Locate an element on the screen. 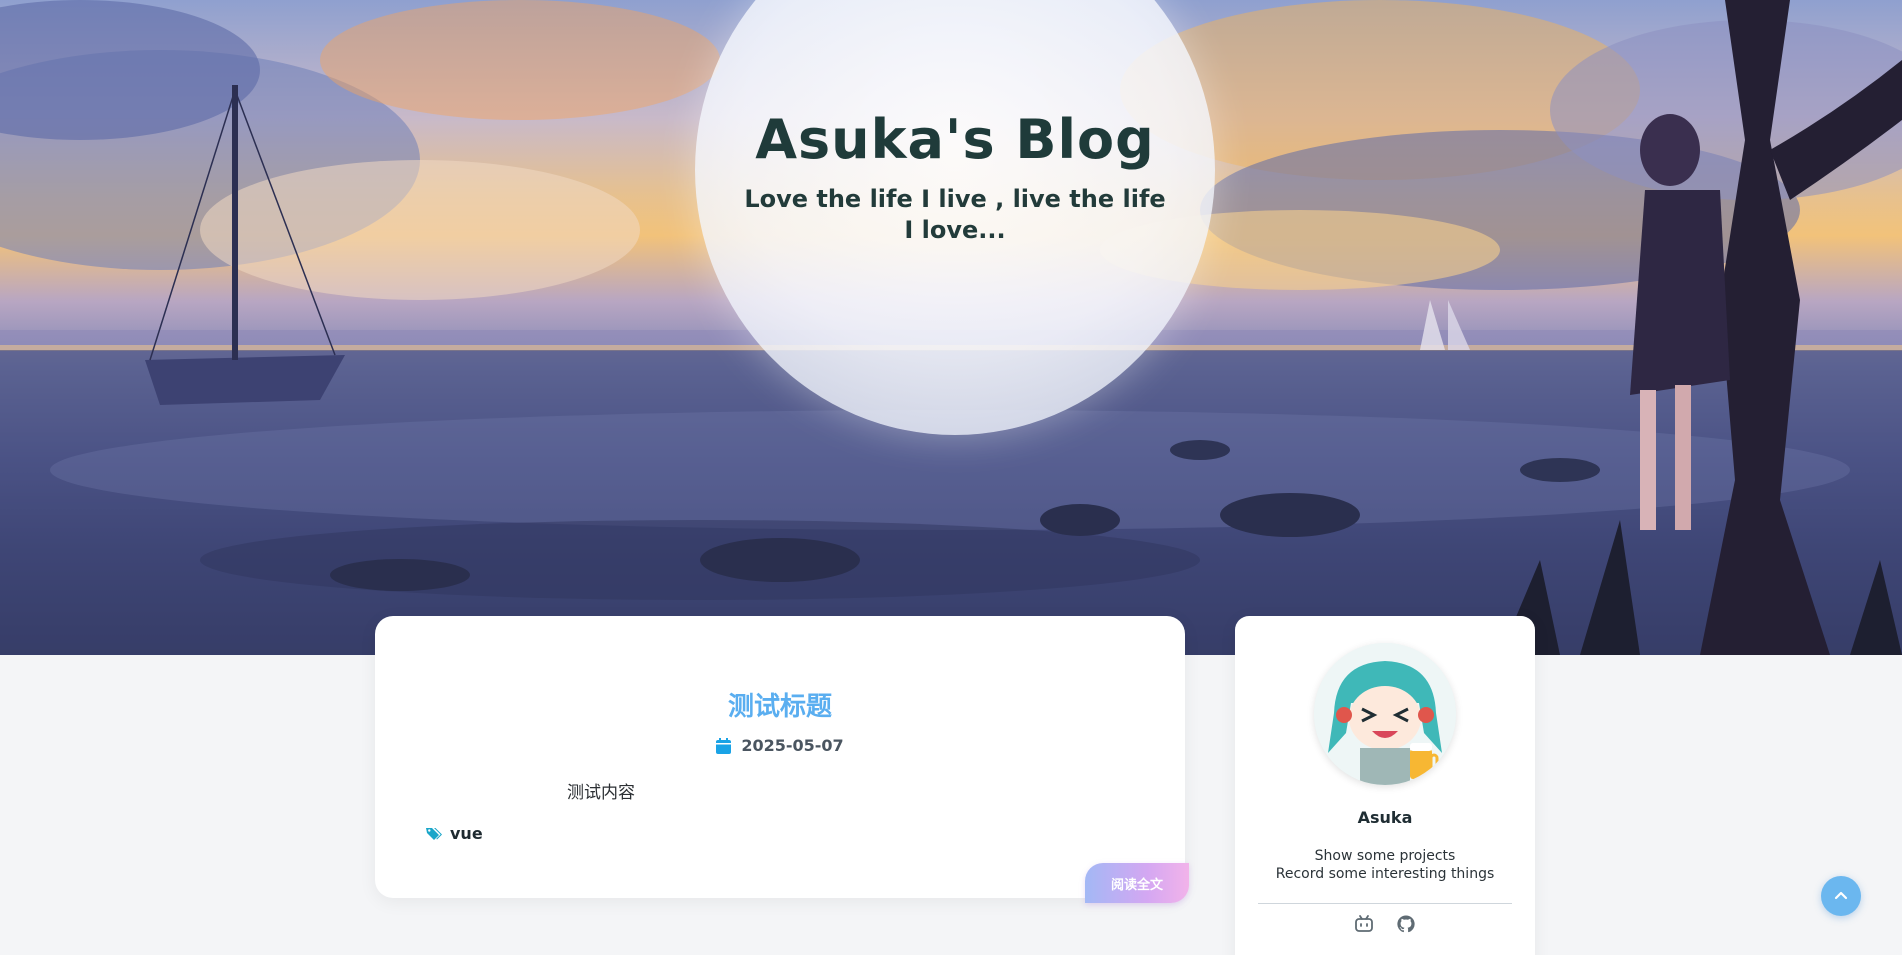  tag-vue: vue is located at coordinates (466, 833).